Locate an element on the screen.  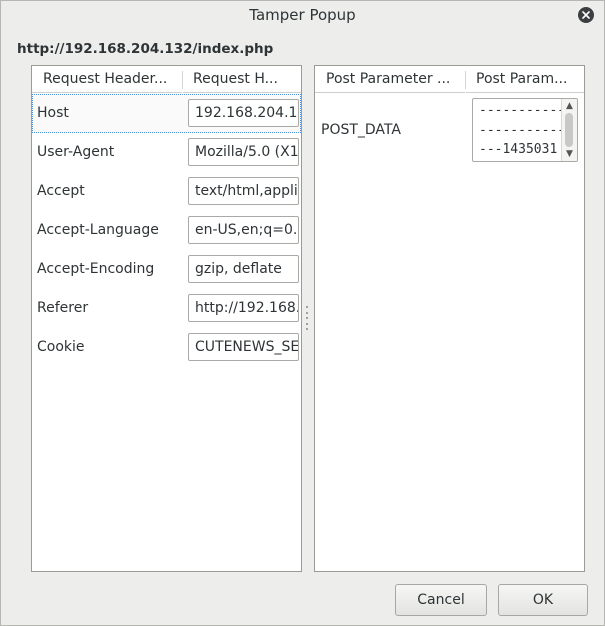
scroll-up-icon: ▲ is located at coordinates (569, 106).